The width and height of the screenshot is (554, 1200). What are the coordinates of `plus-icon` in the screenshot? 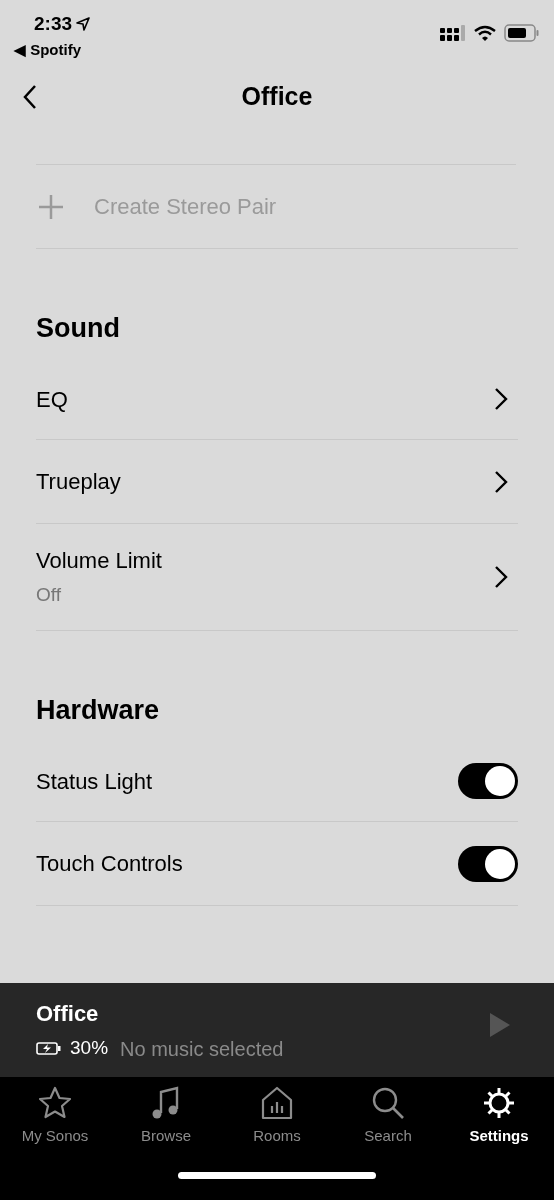 It's located at (51, 206).